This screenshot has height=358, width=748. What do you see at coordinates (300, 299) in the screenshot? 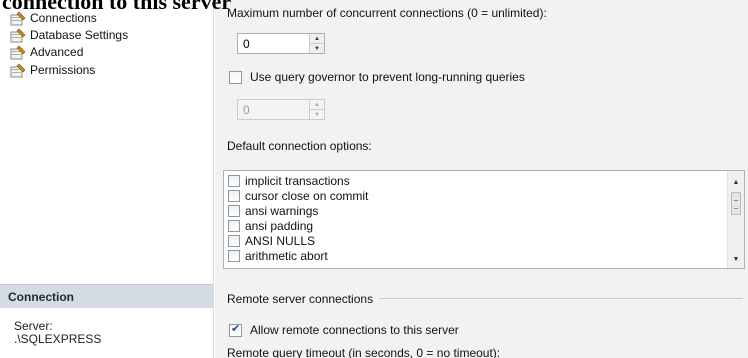
I see `remote-connections-group-label: Remote server connections` at bounding box center [300, 299].